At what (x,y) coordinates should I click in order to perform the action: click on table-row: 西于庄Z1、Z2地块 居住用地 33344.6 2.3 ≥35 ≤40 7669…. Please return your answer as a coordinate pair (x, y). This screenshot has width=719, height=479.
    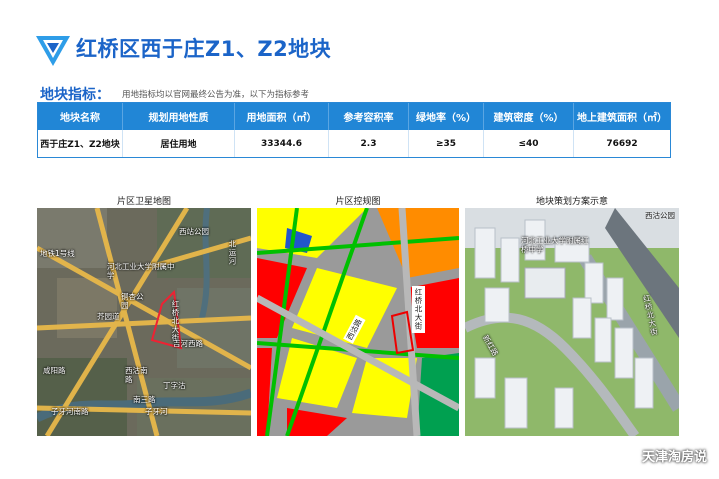
    Looking at the image, I should click on (354, 143).